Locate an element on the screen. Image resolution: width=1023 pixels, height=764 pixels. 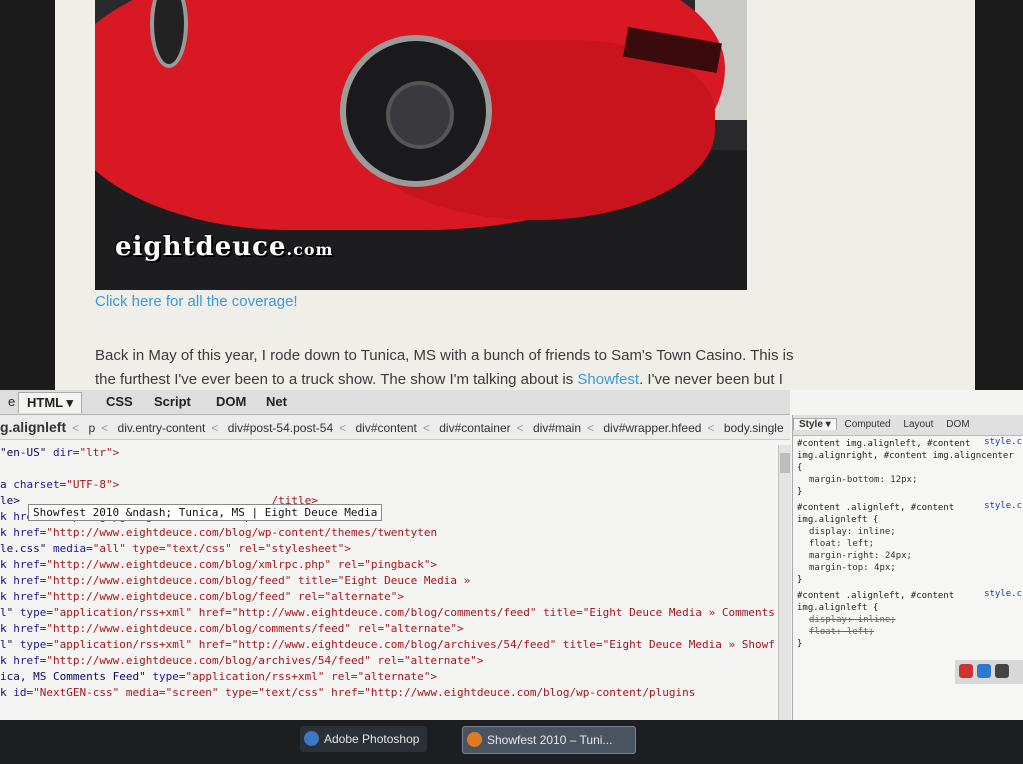
crumb-current: g.alignleft is located at coordinates (33, 427).